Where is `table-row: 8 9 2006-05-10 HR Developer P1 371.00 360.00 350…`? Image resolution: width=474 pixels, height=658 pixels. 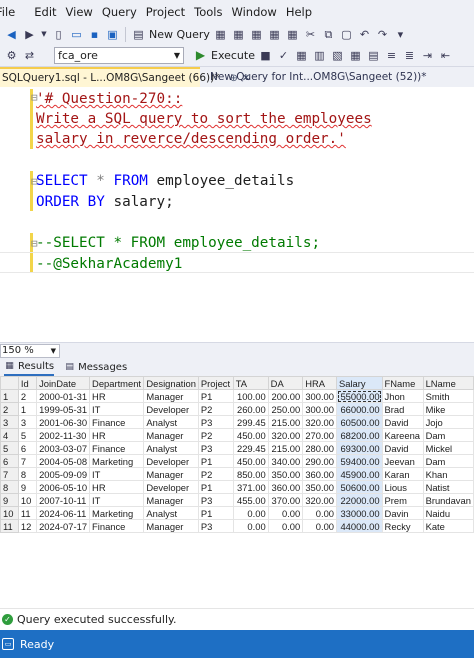
table-row: 8 9 2006-05-10 HR Developer P1 371.00 360.00 350… is located at coordinates (237, 487).